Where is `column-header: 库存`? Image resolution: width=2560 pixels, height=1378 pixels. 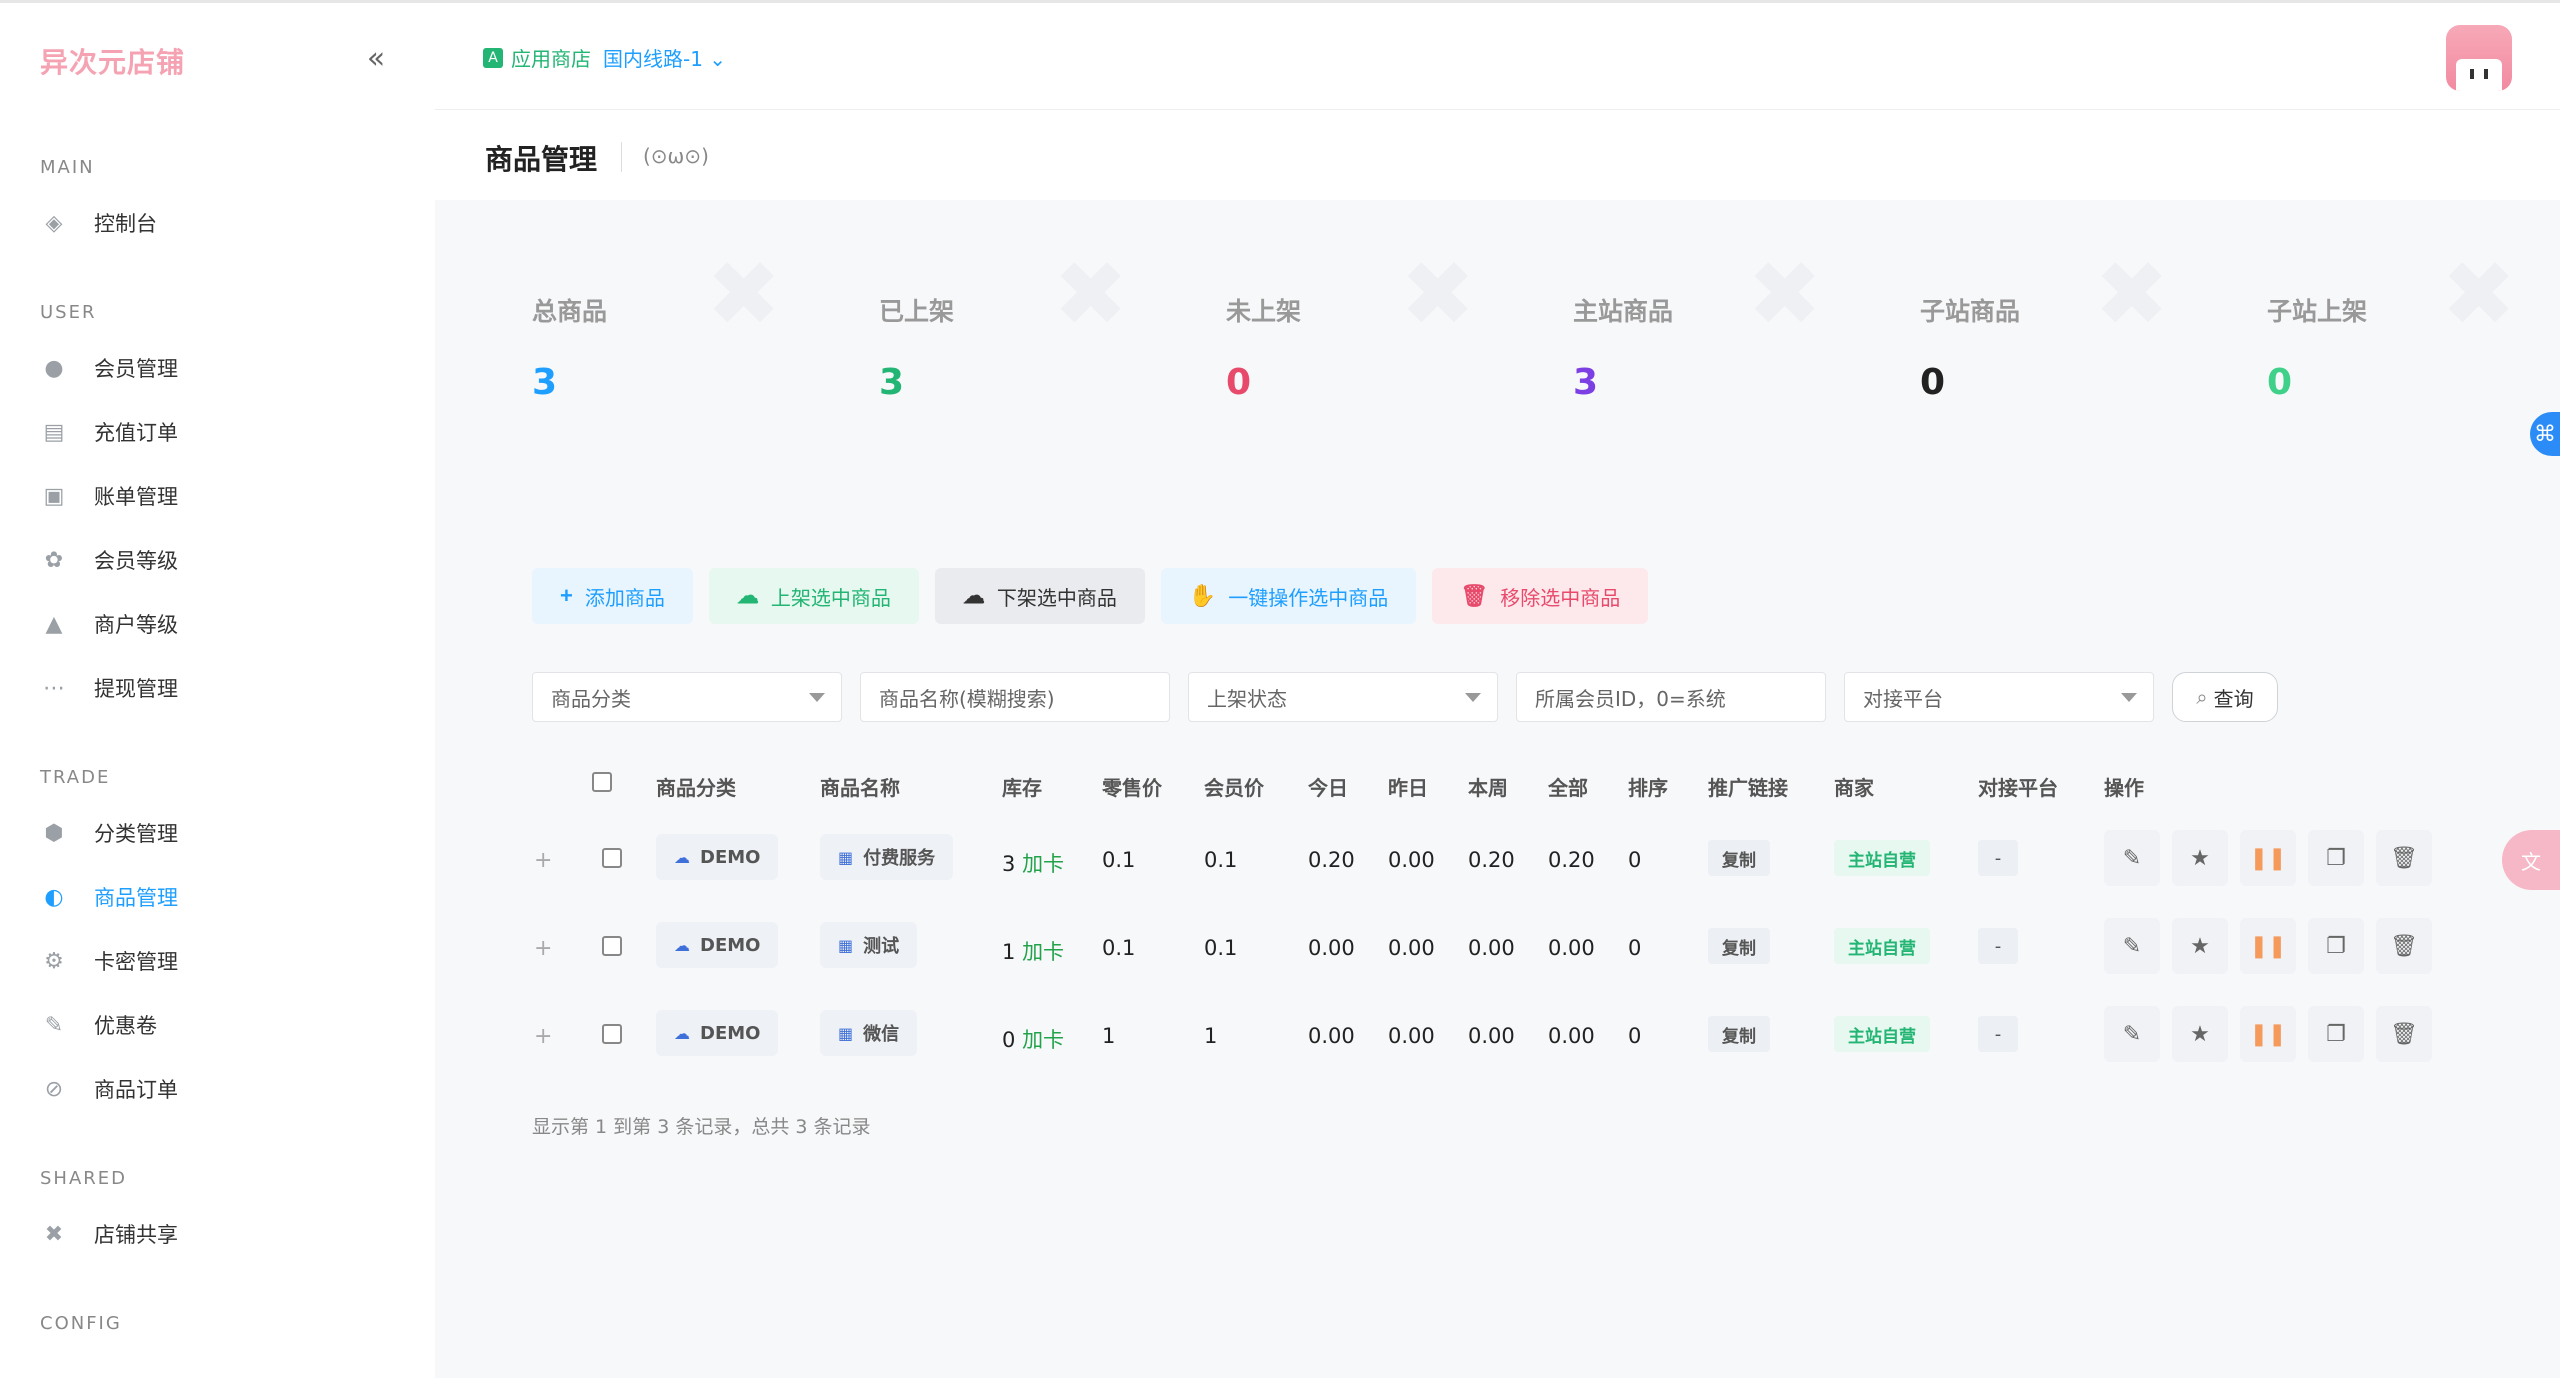 column-header: 库存 is located at coordinates (1022, 788).